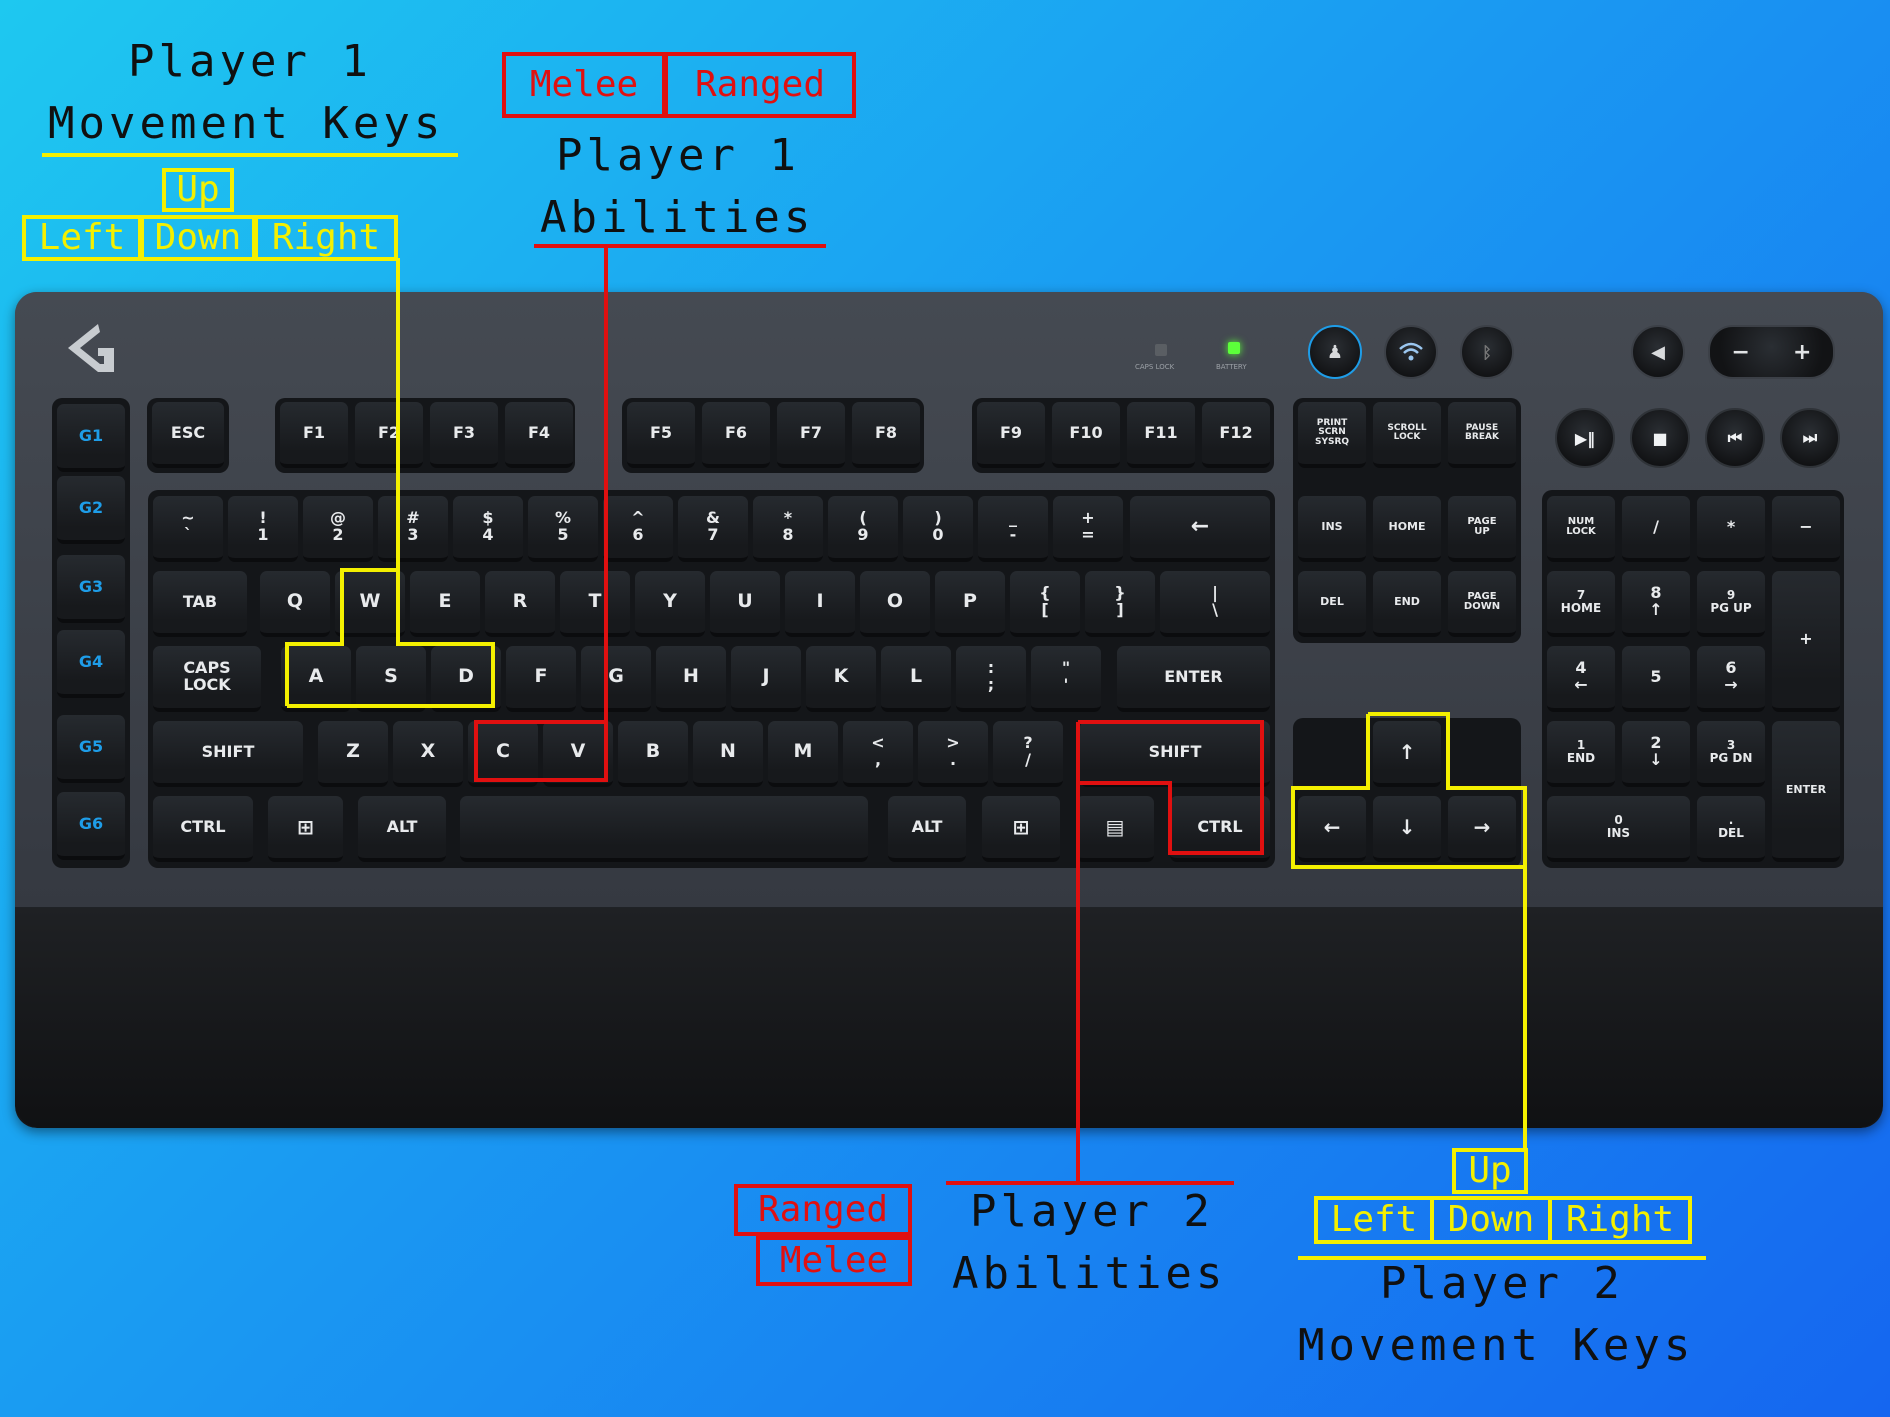  I want to click on player1-movement-title-line2: Movement Keys, so click(246, 123).